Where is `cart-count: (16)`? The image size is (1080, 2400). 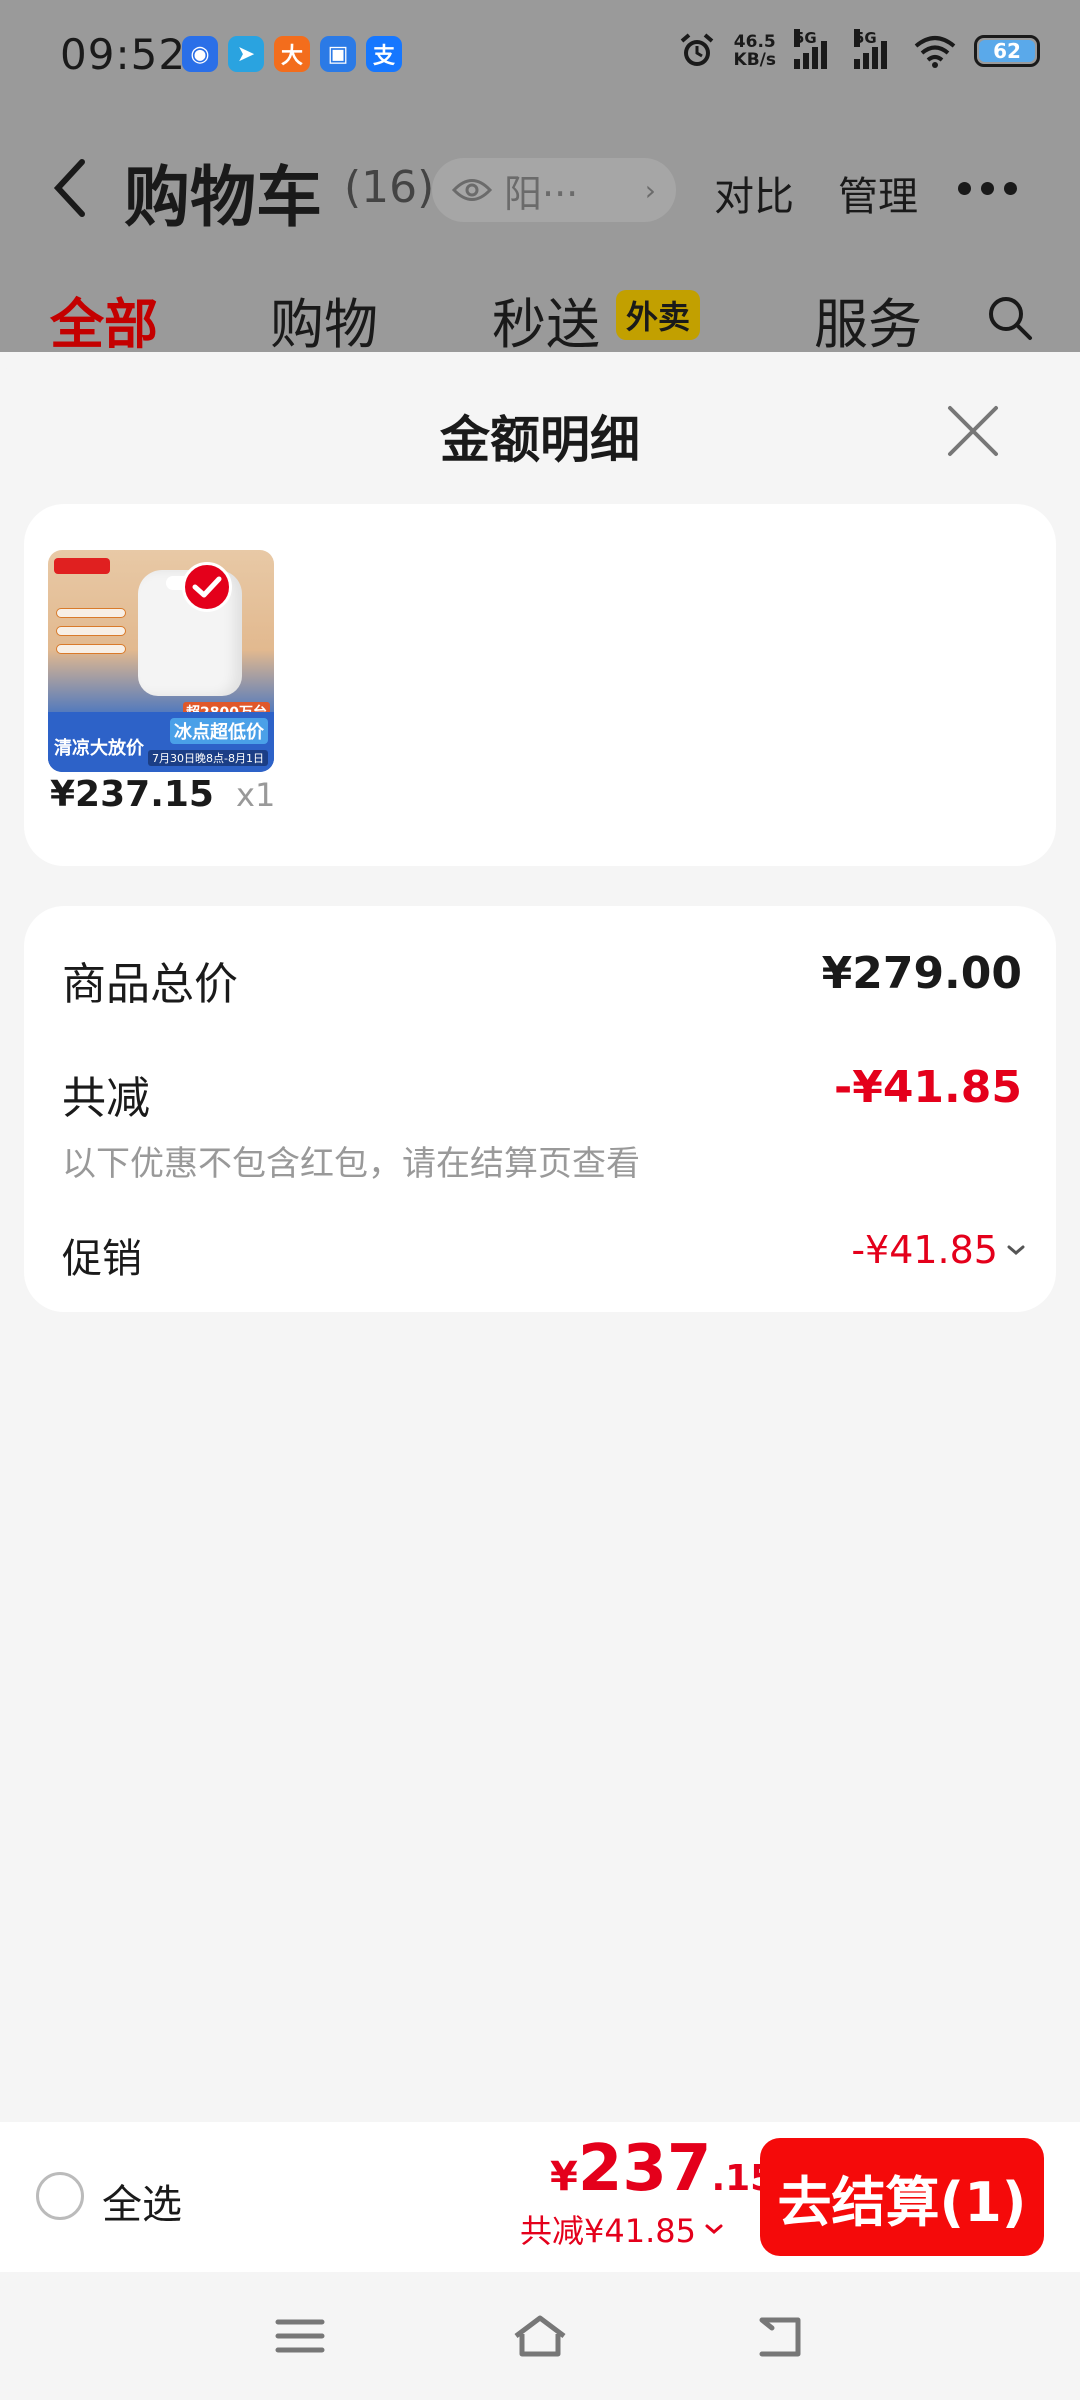
cart-count: (16) is located at coordinates (389, 187).